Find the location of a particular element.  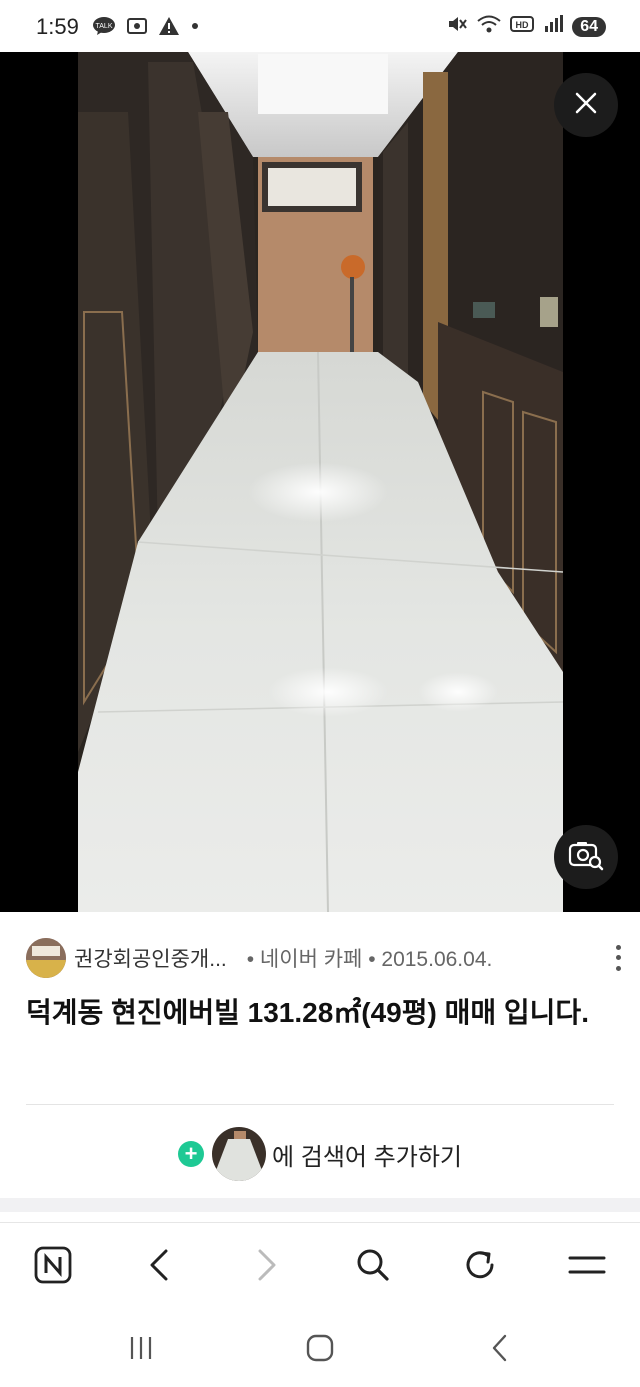

source-row: 권강회공인중개... • 네이버 카페 • 2015.06.04. is located at coordinates (326, 958).